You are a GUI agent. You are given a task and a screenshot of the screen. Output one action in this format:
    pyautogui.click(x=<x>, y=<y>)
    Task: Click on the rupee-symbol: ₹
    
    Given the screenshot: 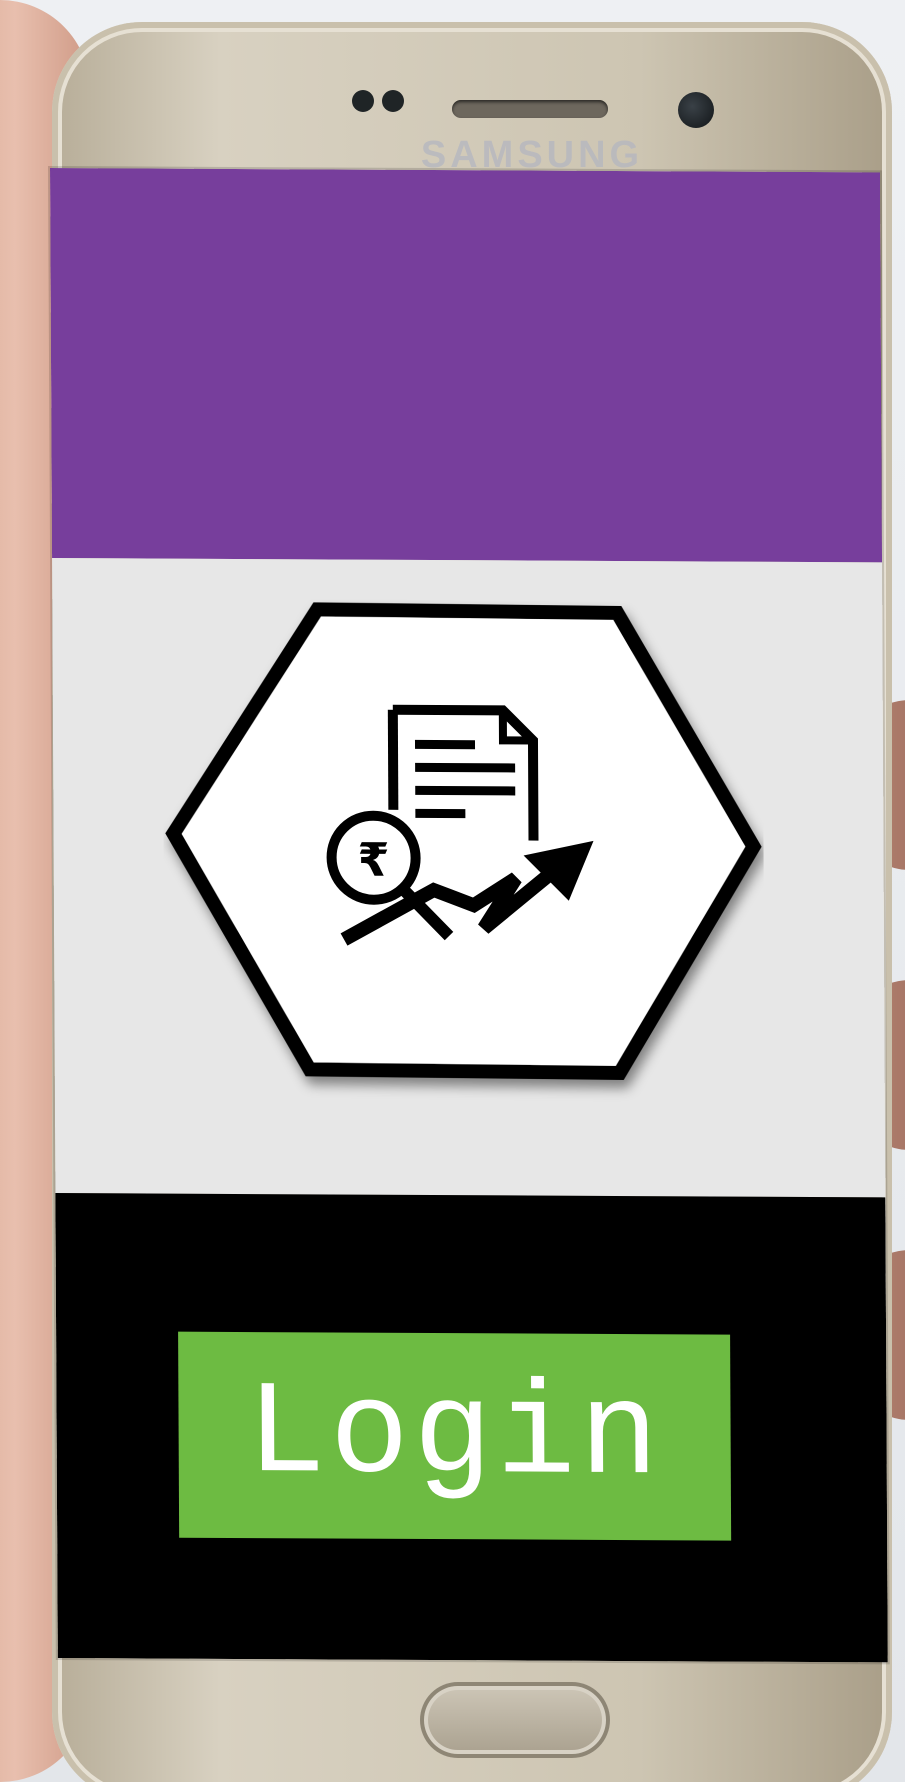 What is the action you would take?
    pyautogui.click(x=373, y=860)
    